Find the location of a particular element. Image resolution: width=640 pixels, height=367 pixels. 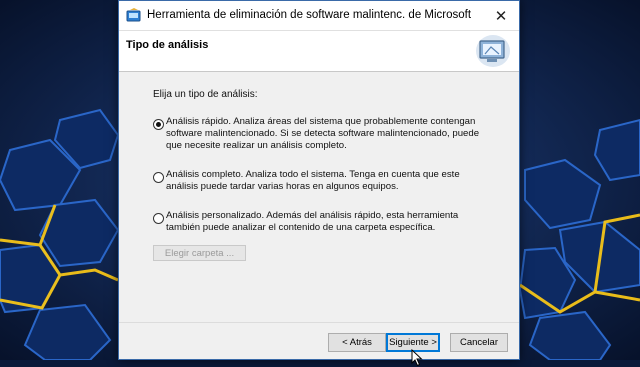

close-button: ✕ is located at coordinates (501, 15).